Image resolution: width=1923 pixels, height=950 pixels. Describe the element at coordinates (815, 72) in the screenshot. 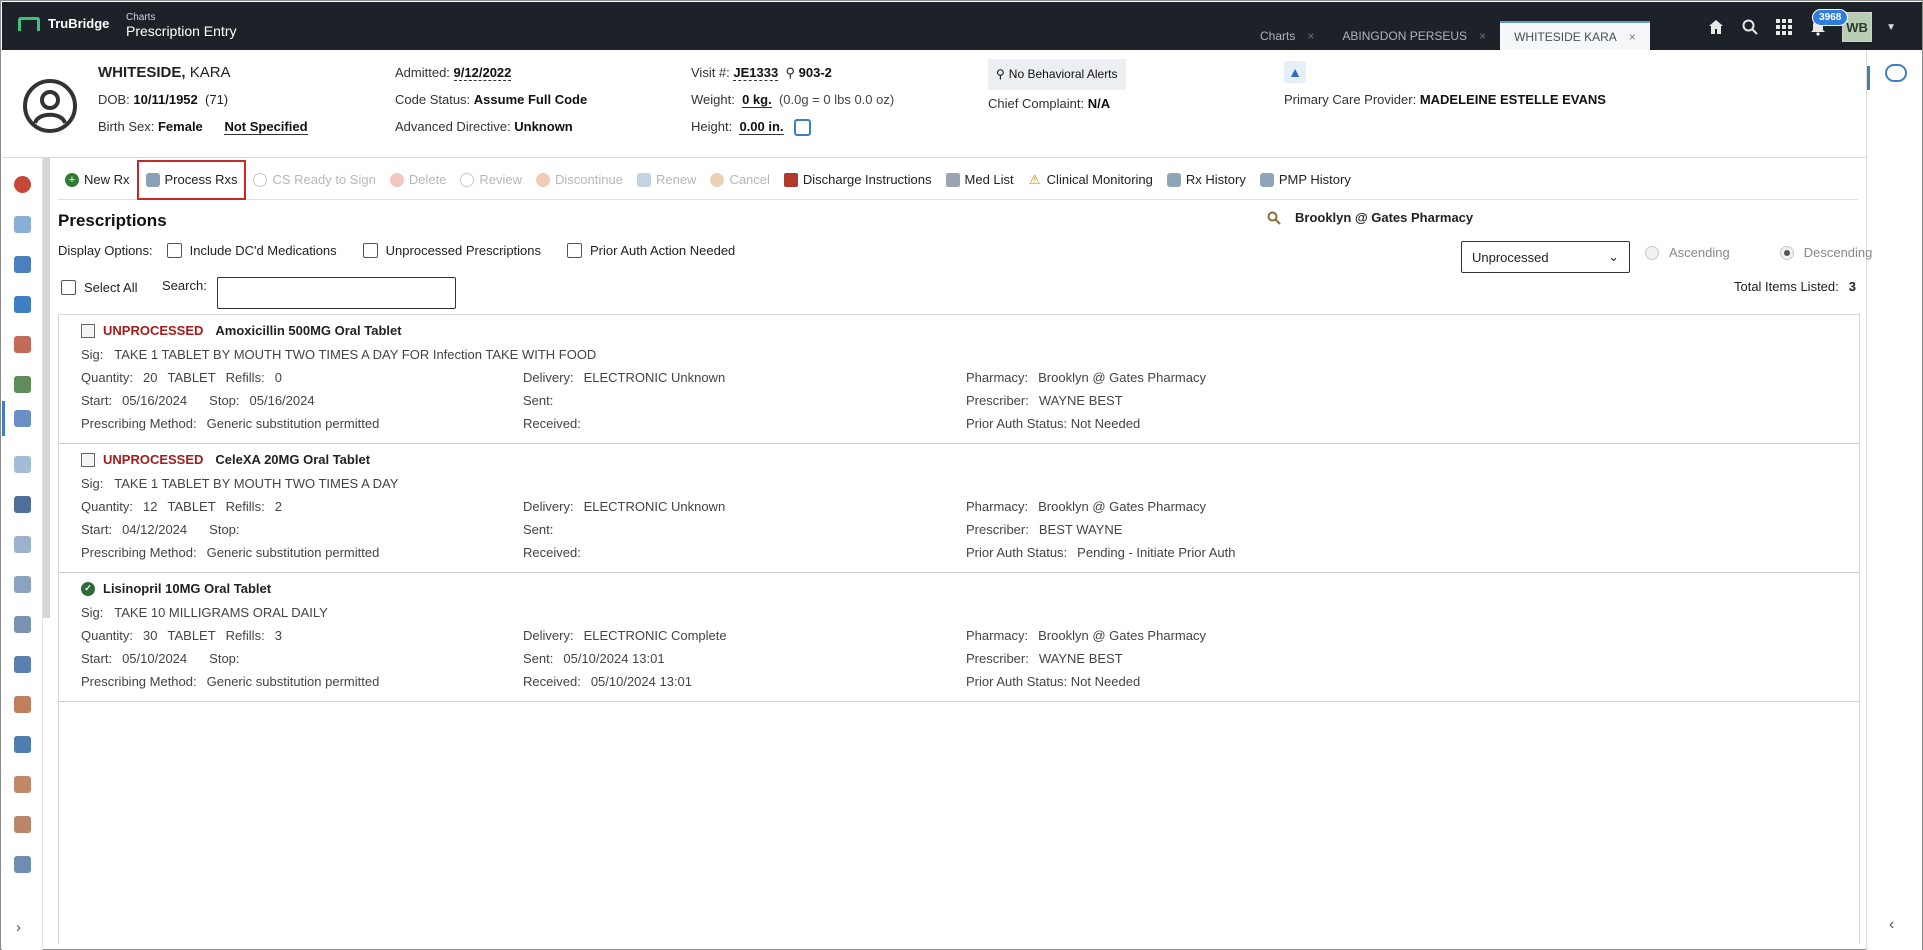

I see `room-number: 903-2` at that location.